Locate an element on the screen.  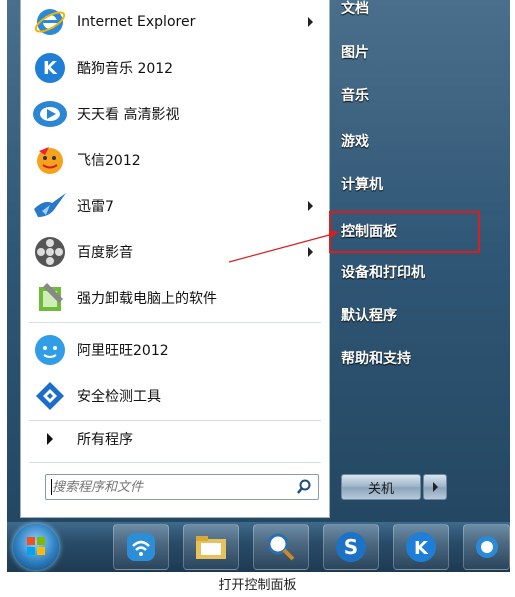
shutdown-options-button is located at coordinates (435, 487).